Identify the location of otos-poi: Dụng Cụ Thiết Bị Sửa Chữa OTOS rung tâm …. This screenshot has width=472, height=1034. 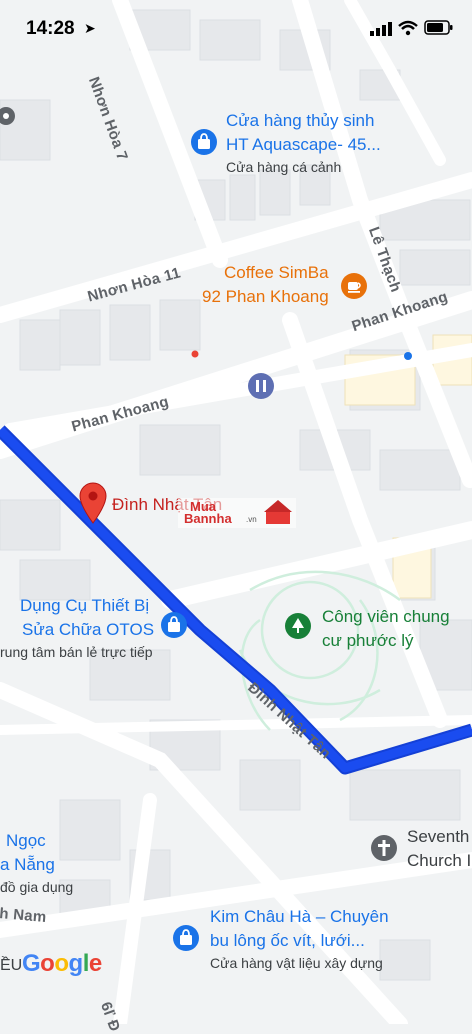
(97, 628).